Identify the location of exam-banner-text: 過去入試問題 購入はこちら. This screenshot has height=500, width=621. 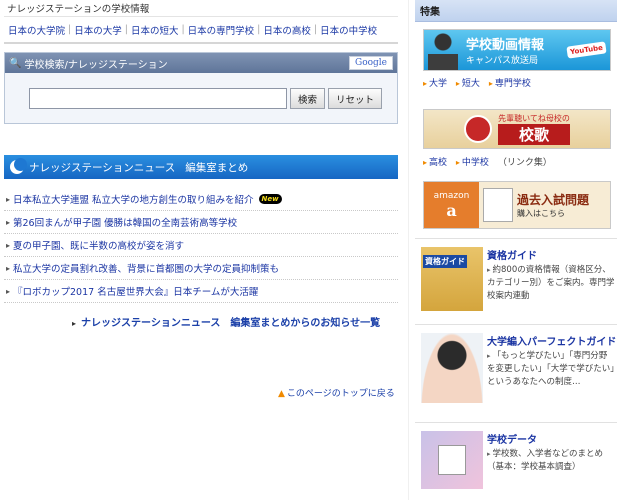
(563, 205).